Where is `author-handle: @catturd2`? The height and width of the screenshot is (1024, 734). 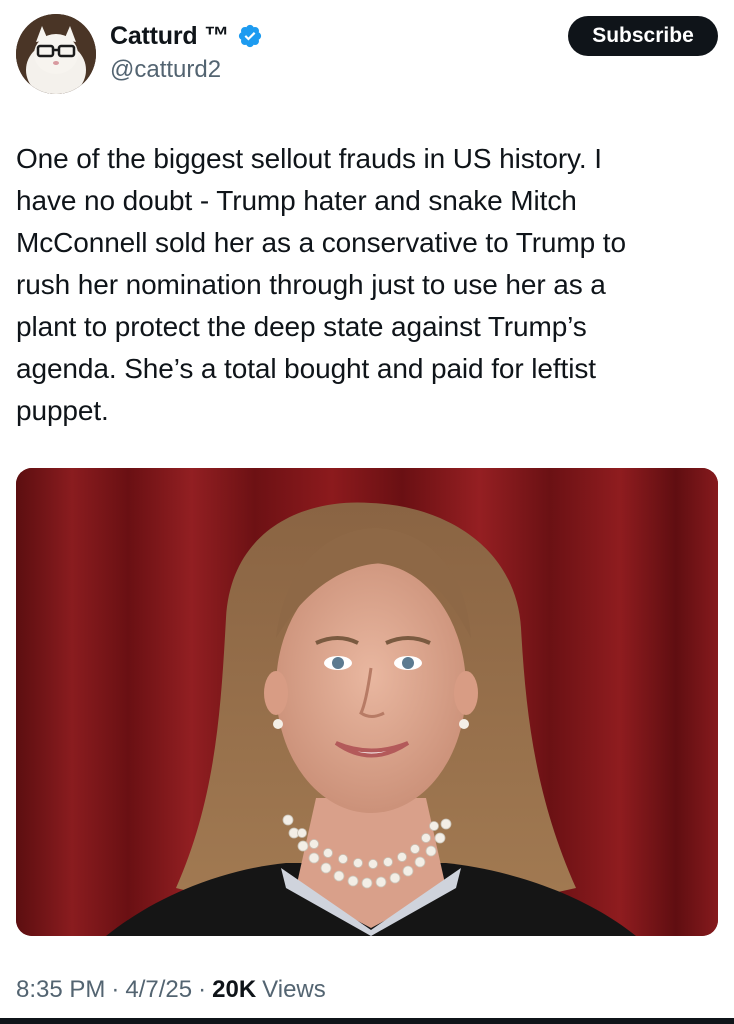 author-handle: @catturd2 is located at coordinates (186, 70).